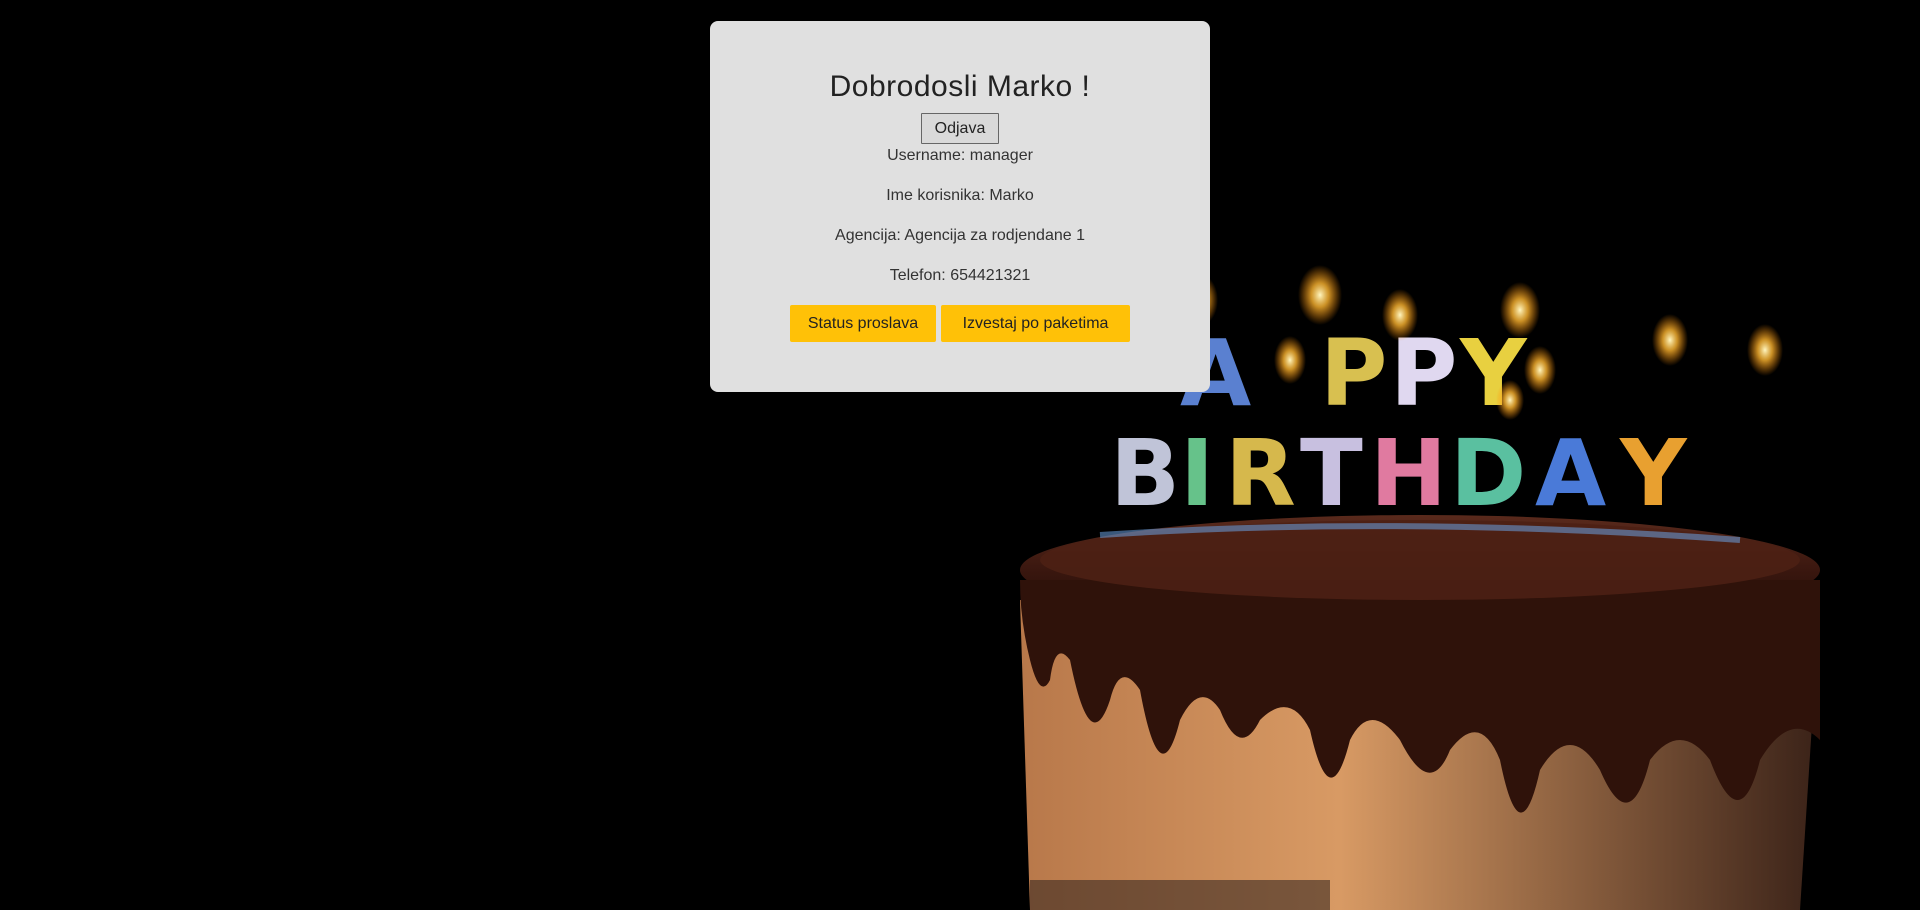  I want to click on candle-letter-r: R, so click(1260, 473).